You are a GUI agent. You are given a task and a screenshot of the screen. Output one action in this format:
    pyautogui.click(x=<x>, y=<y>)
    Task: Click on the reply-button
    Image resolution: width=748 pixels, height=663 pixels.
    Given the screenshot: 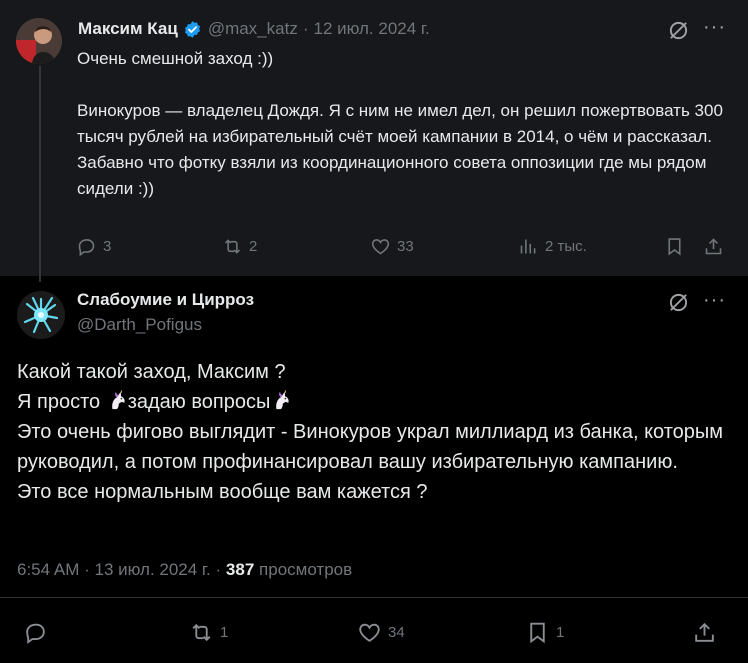 What is the action you would take?
    pyautogui.click(x=38, y=632)
    